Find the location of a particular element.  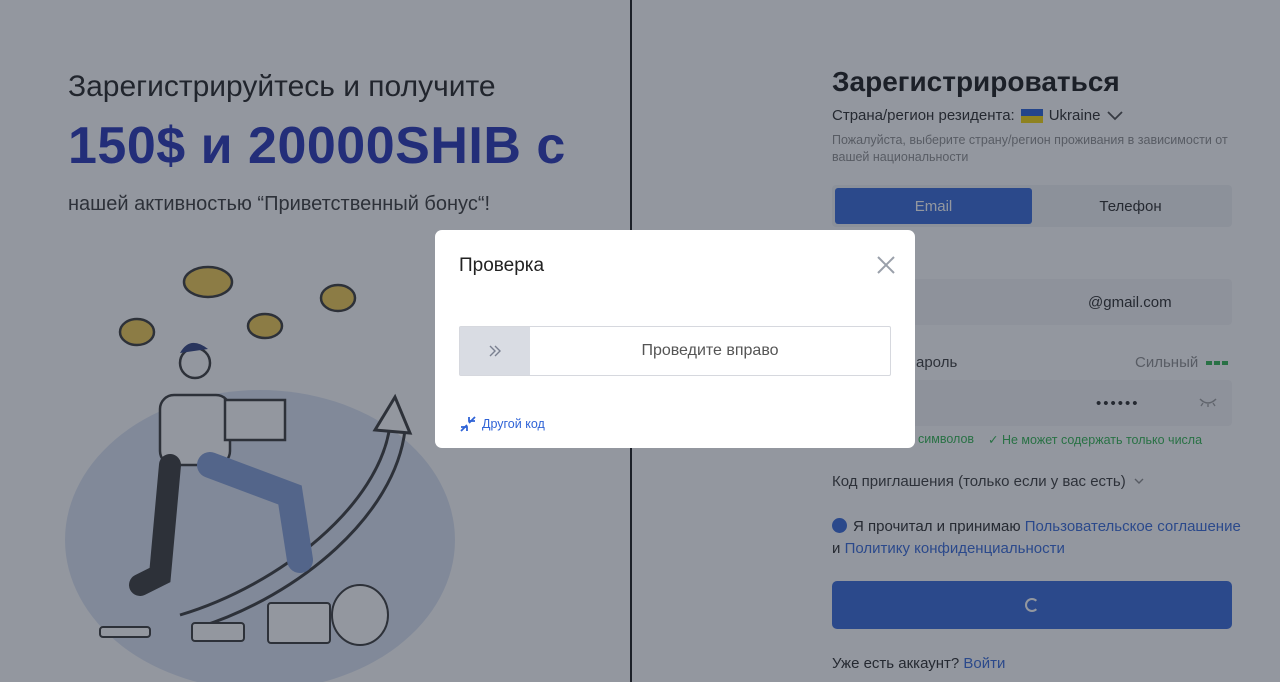

slide-captcha: Проведите вправо is located at coordinates (675, 351).